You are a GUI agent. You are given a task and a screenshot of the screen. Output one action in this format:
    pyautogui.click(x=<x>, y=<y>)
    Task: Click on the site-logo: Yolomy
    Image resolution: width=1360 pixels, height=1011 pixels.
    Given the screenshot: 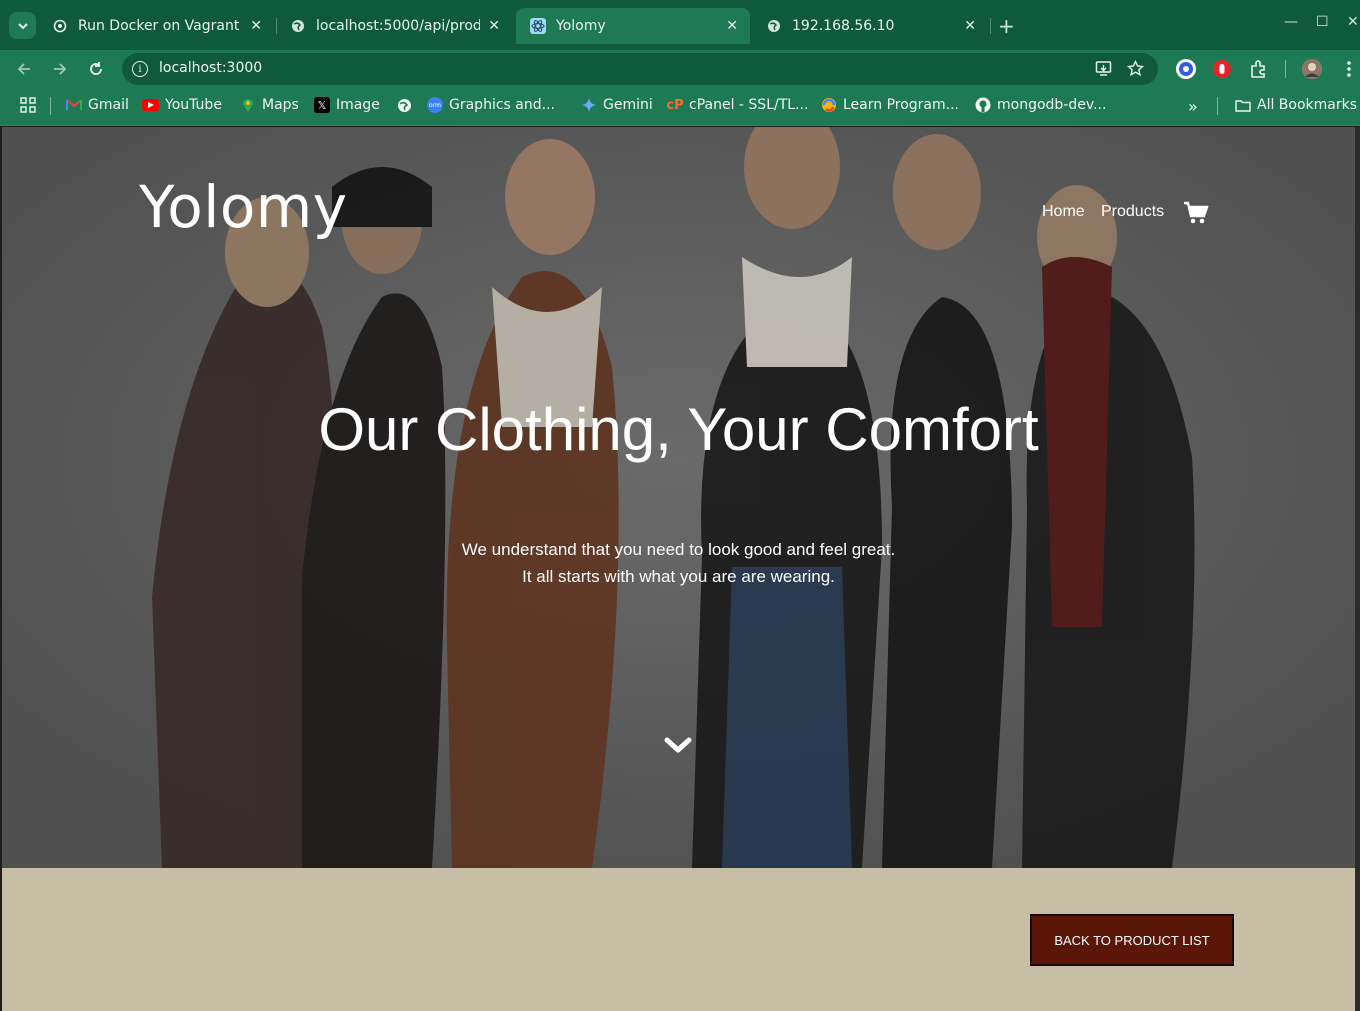 What is the action you would take?
    pyautogui.click(x=243, y=207)
    